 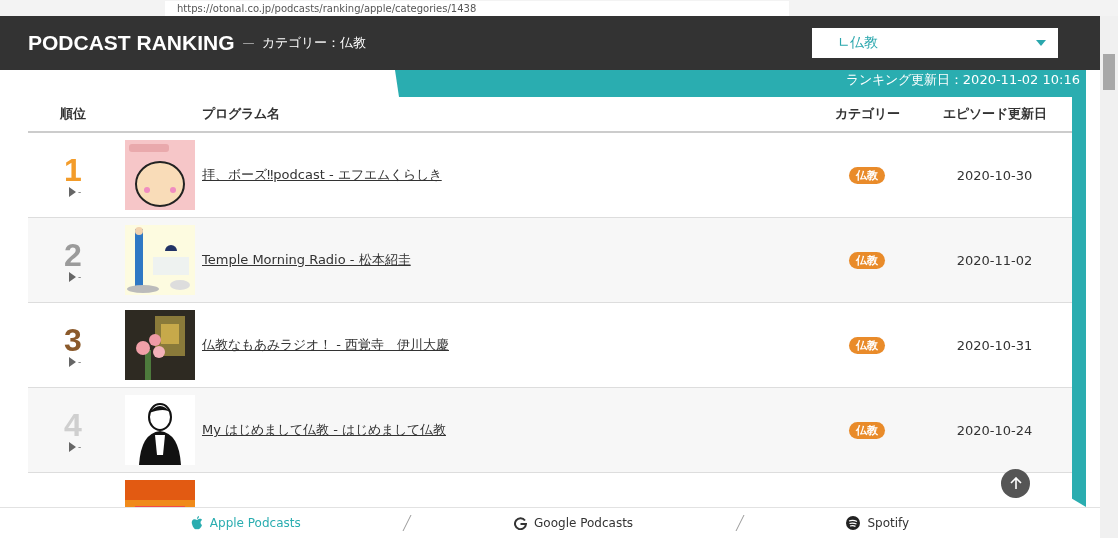 I want to click on column-header: カテゴリー, so click(x=867, y=114).